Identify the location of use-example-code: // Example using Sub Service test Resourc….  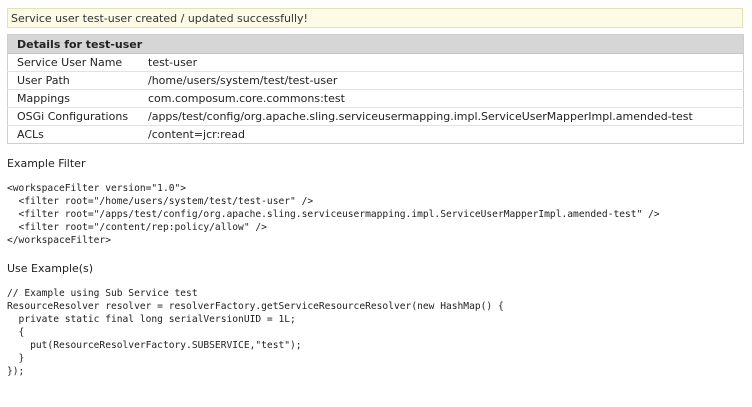
(255, 332).